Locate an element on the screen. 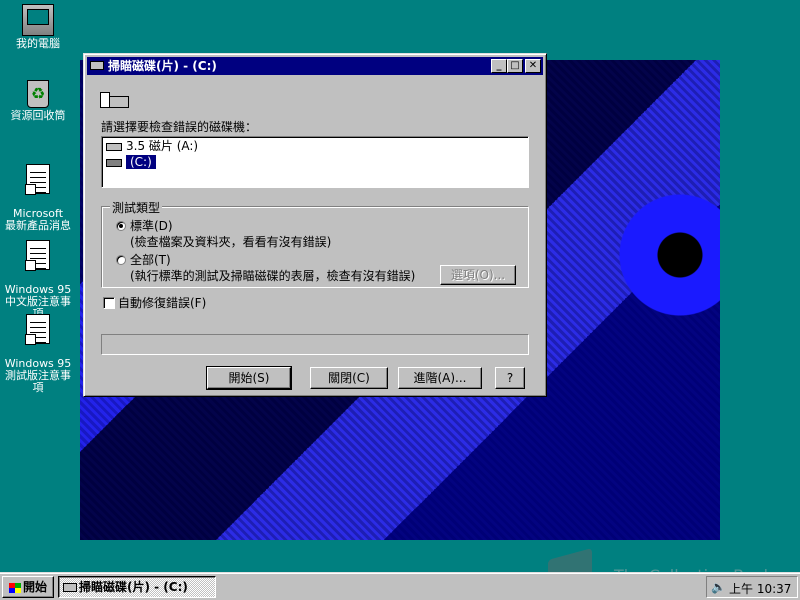 The image size is (800, 600). scandisk-icon is located at coordinates (115, 98).